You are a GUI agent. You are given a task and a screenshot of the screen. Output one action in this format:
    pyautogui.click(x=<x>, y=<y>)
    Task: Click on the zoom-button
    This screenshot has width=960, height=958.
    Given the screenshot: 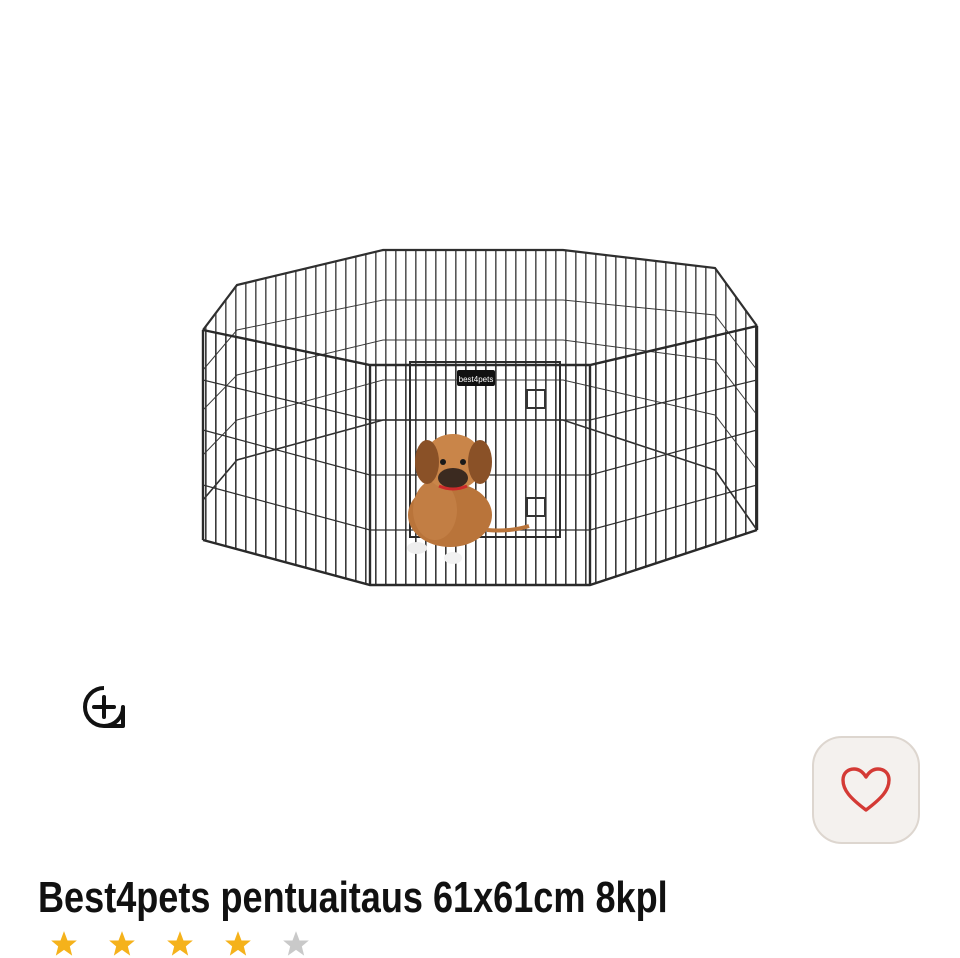 What is the action you would take?
    pyautogui.click(x=104, y=707)
    